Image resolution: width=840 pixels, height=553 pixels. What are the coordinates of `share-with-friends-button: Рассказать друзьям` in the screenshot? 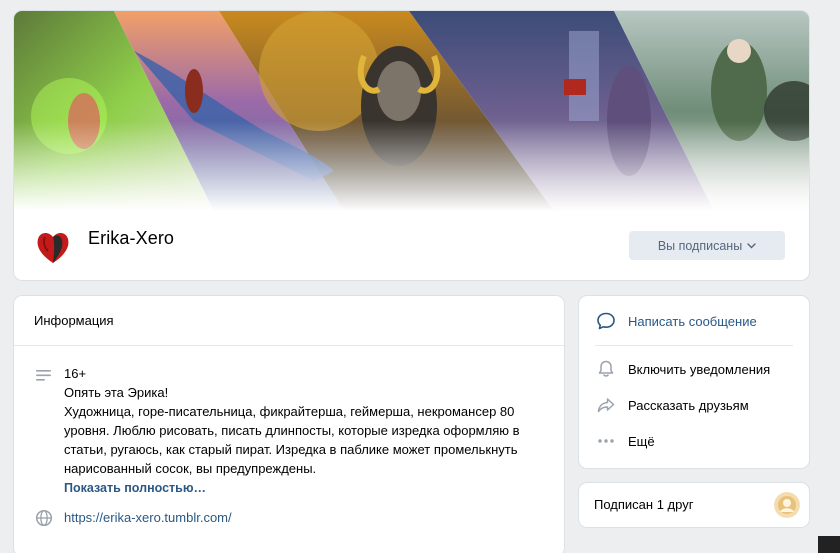 It's located at (694, 405).